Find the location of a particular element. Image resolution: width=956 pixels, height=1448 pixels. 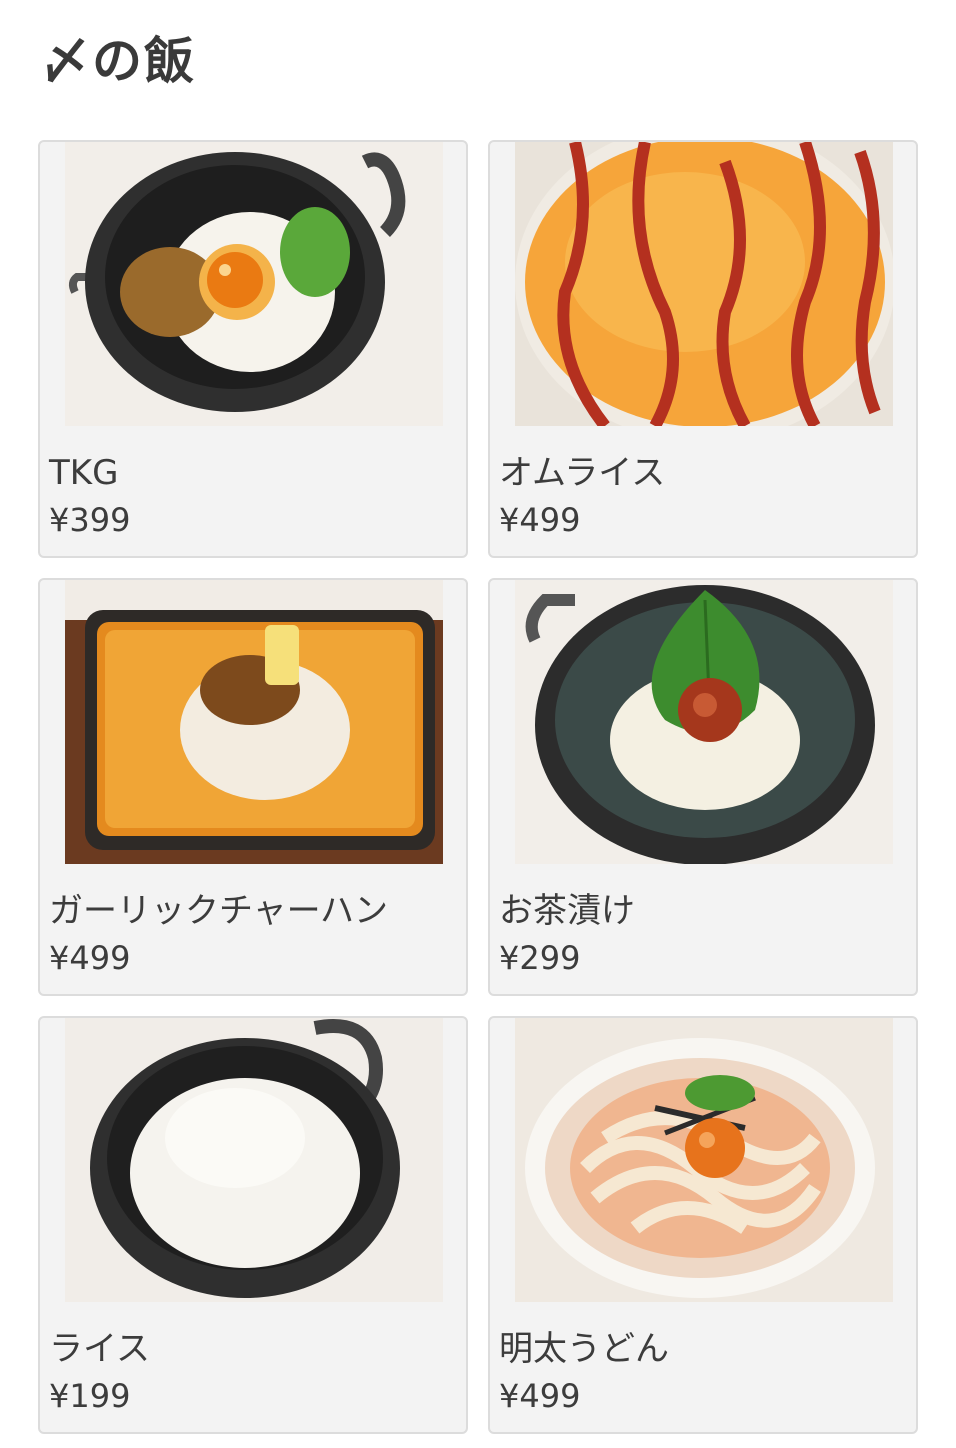

garlic-fried-rice-photo is located at coordinates (254, 722).